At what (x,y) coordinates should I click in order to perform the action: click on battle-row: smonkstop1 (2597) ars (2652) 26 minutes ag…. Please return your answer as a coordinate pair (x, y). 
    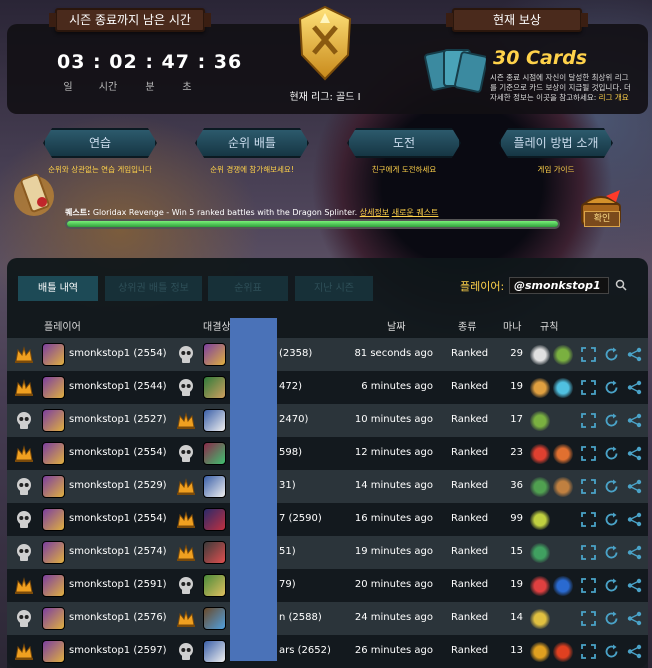
    Looking at the image, I should click on (327, 651).